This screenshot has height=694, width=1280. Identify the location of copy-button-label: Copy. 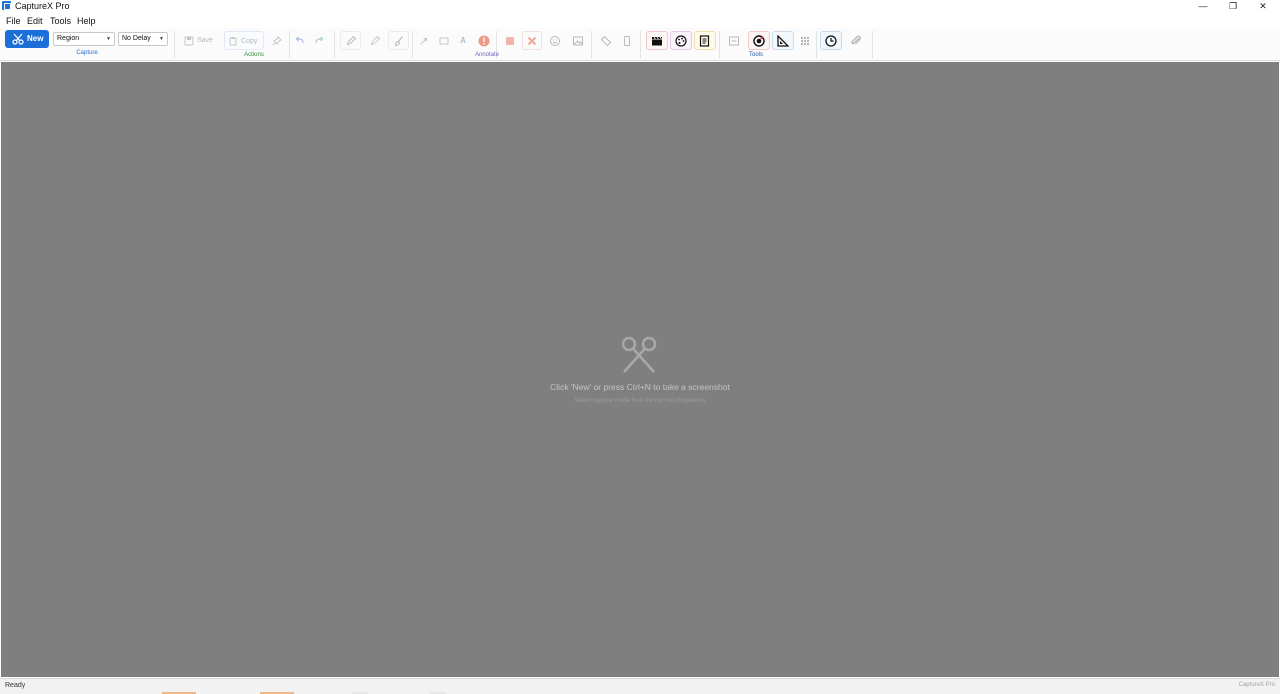
(249, 41).